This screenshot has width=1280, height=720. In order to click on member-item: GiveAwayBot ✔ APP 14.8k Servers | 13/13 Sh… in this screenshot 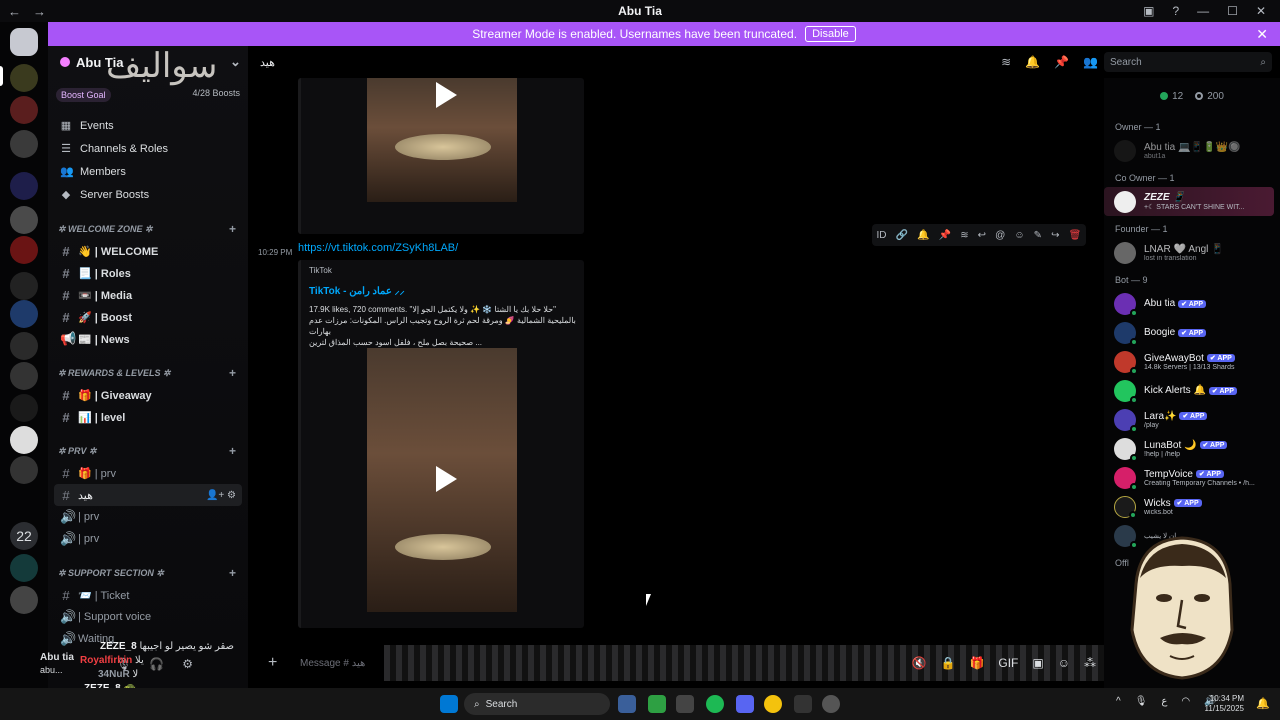, I will do `click(1192, 361)`.